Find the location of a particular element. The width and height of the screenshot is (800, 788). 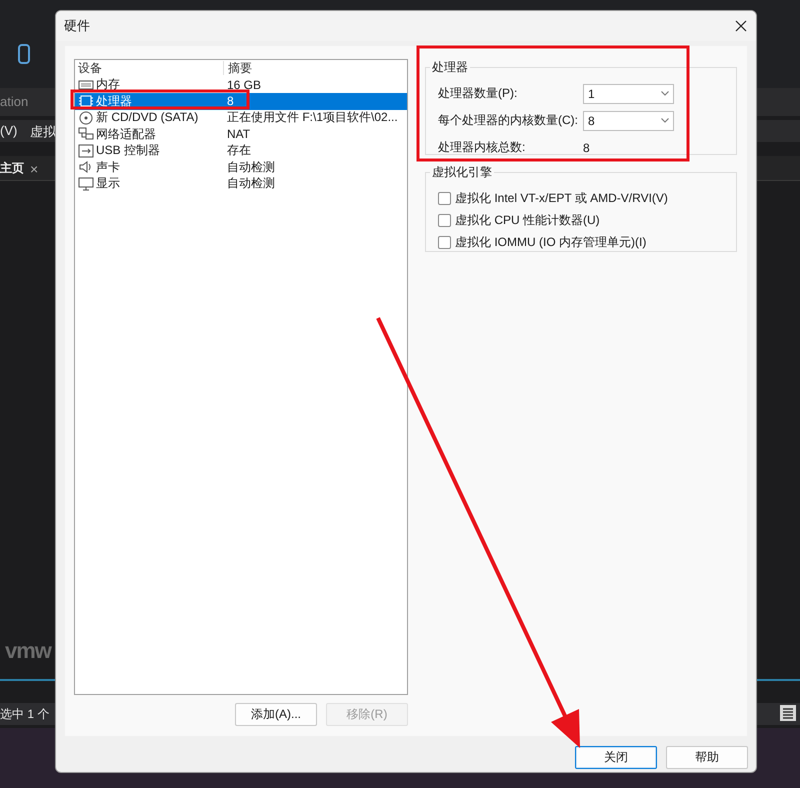

status-text: 选中 1 个 is located at coordinates (25, 714).